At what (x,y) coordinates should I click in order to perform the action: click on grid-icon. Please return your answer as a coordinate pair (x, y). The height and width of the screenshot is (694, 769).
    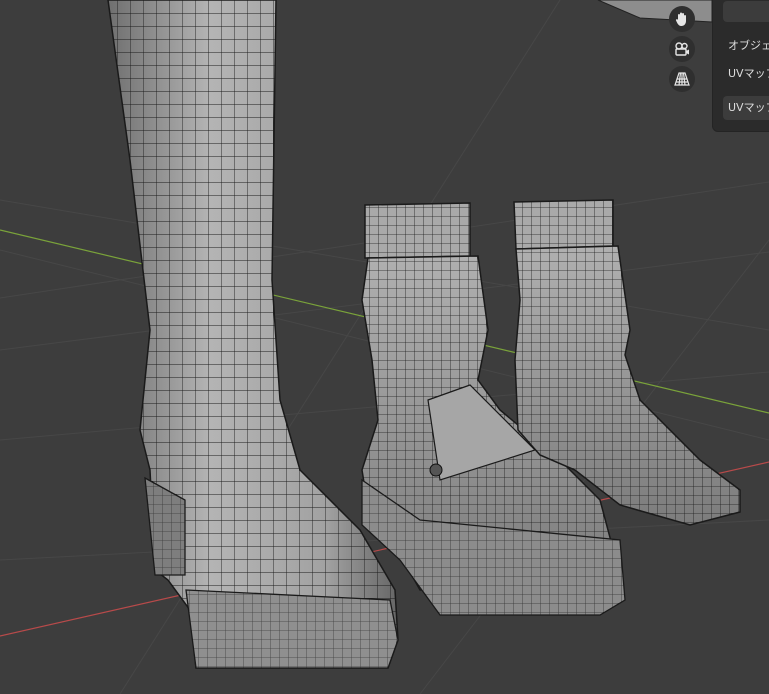
    Looking at the image, I should click on (682, 79).